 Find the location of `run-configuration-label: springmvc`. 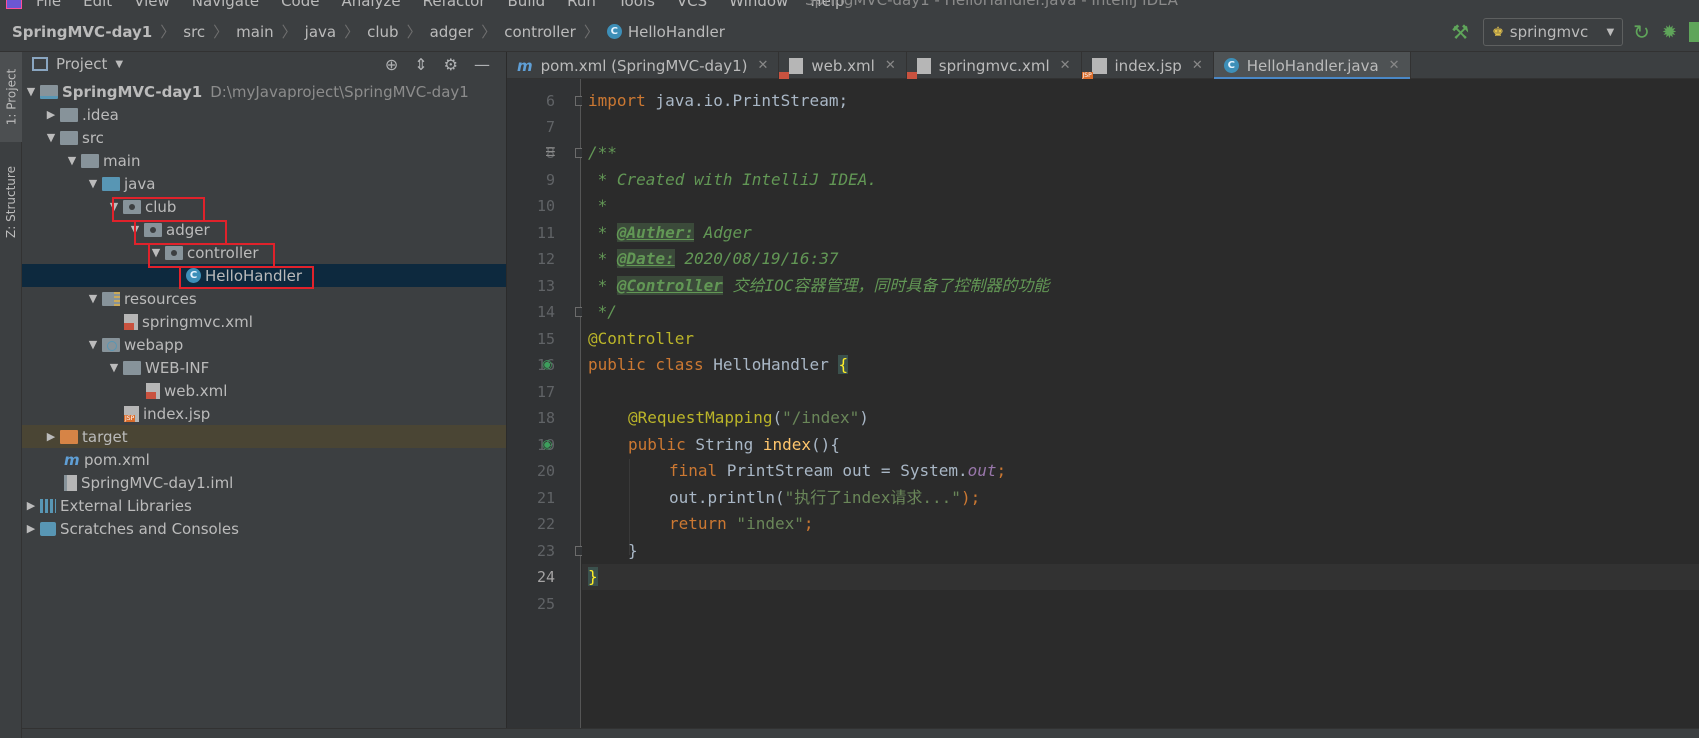

run-configuration-label: springmvc is located at coordinates (1549, 32).